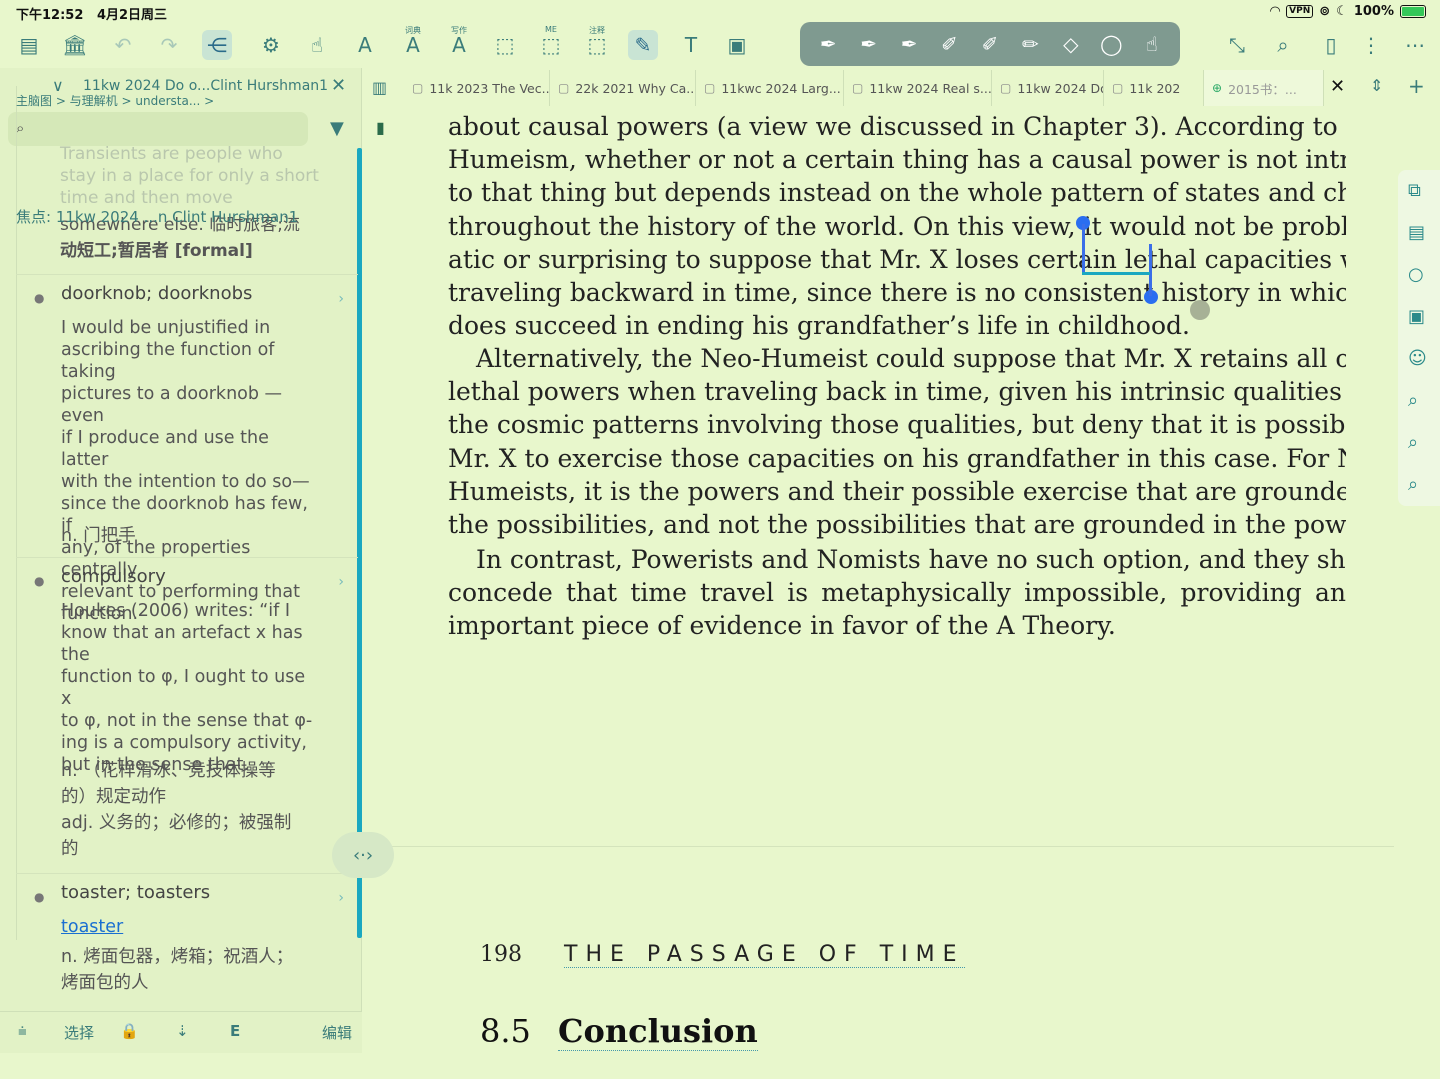 This screenshot has width=1440, height=1079. I want to click on textbox-icon: T, so click(691, 45).